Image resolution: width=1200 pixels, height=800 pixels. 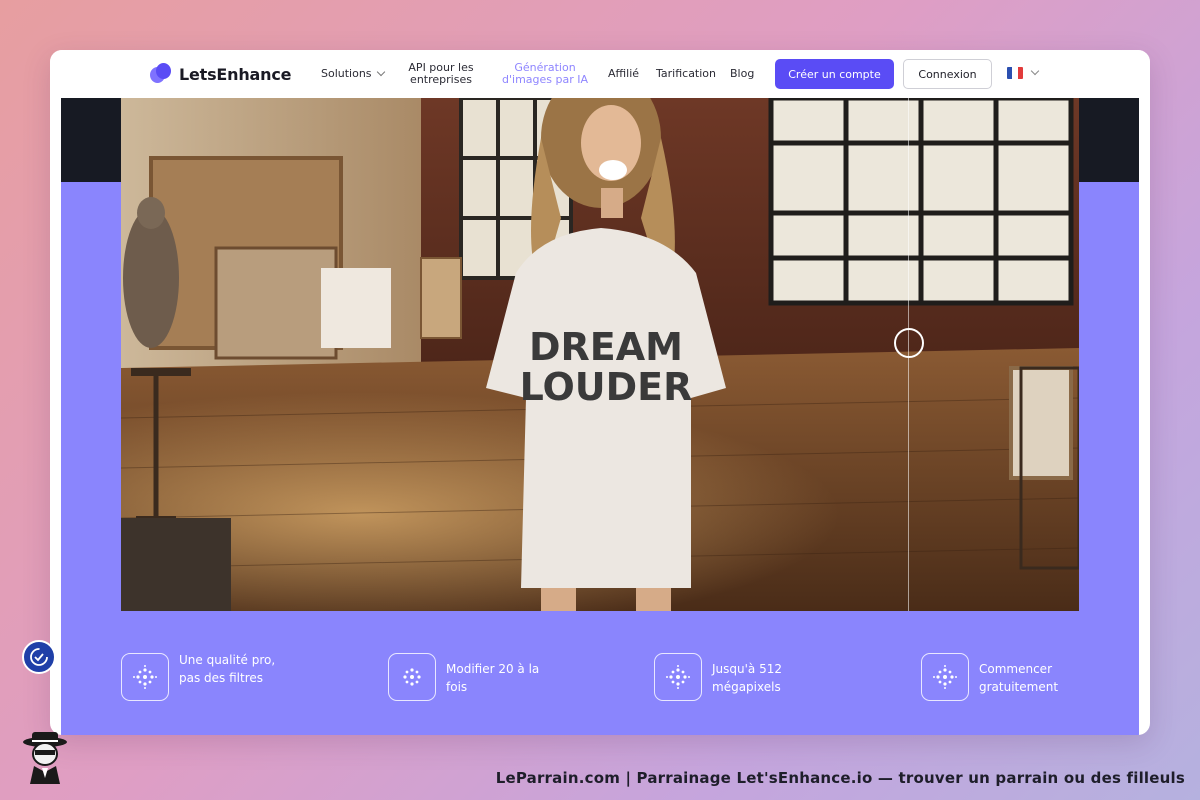 What do you see at coordinates (606, 387) in the screenshot?
I see `shirt-line2: LOUDER` at bounding box center [606, 387].